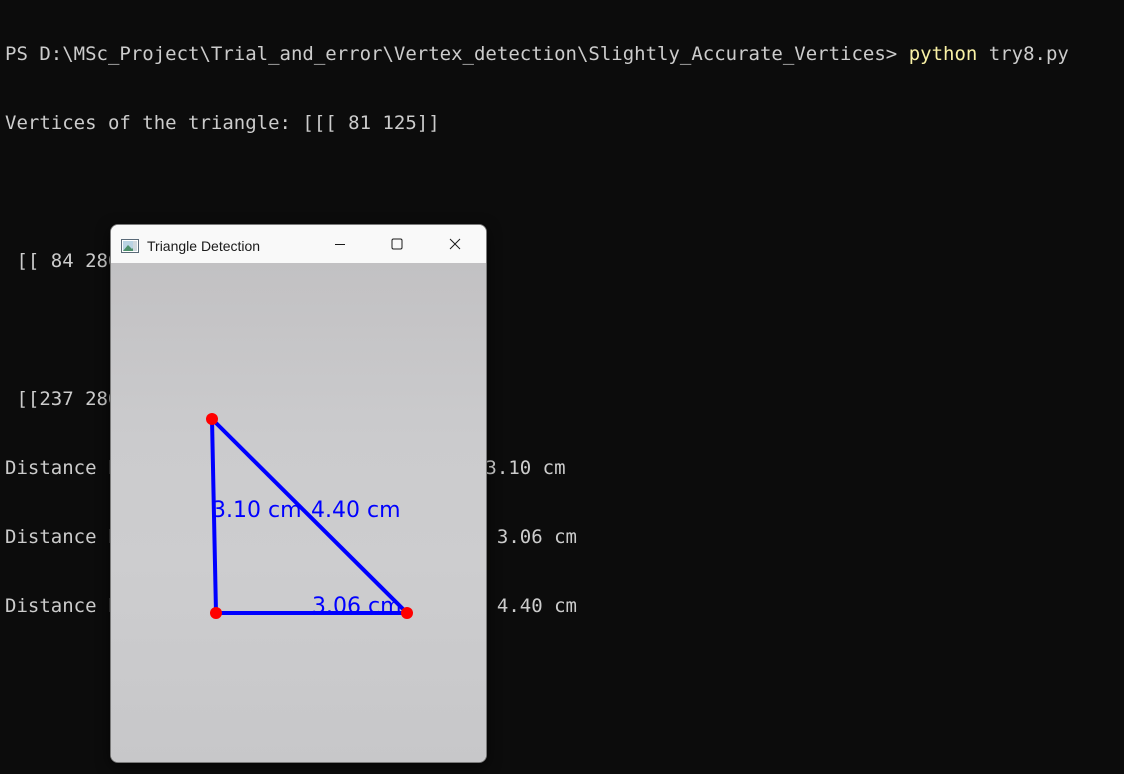  What do you see at coordinates (1023, 54) in the screenshot?
I see `command-args: try8.py` at bounding box center [1023, 54].